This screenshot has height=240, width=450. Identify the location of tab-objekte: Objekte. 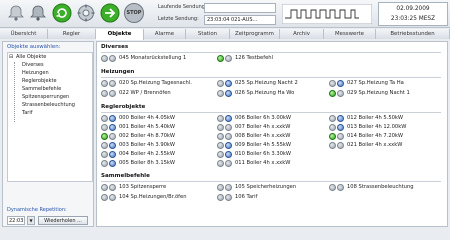
(120, 34).